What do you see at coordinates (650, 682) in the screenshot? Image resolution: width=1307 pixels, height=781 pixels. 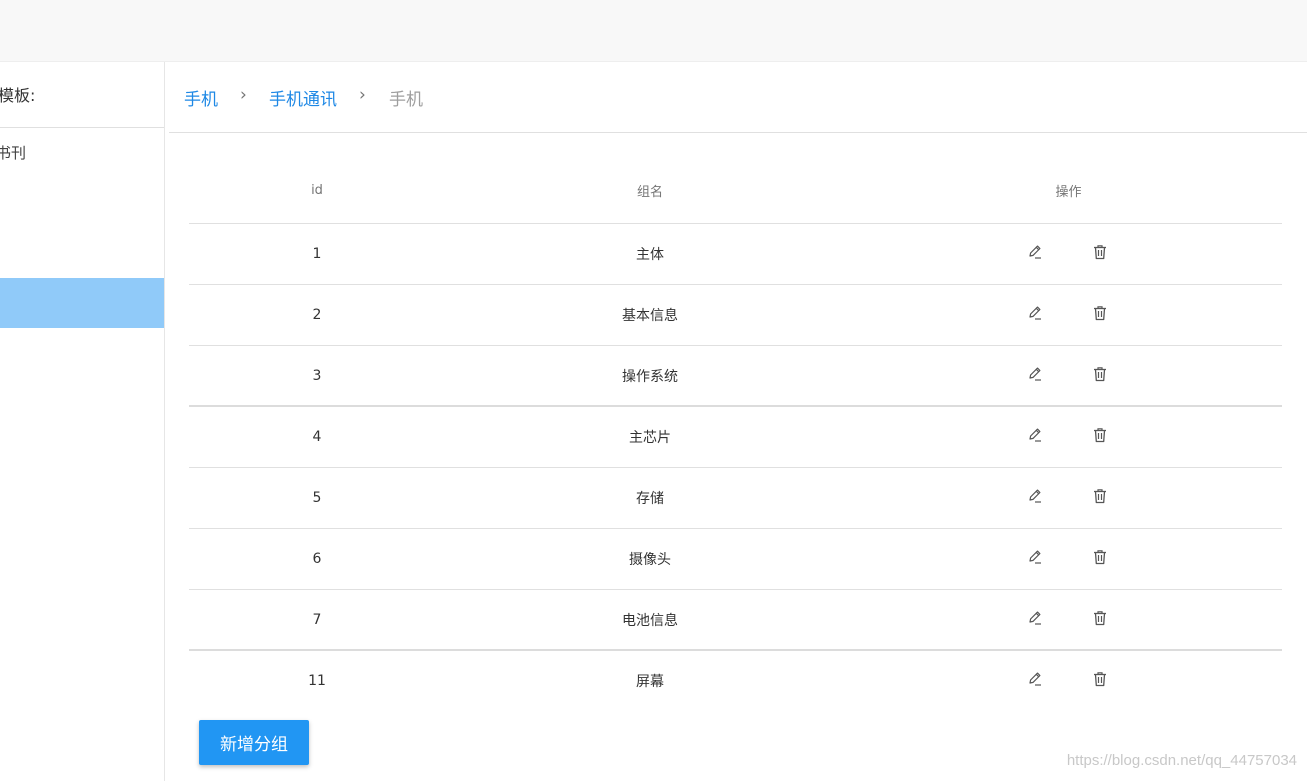 I see `row-group-name: 屏幕` at bounding box center [650, 682].